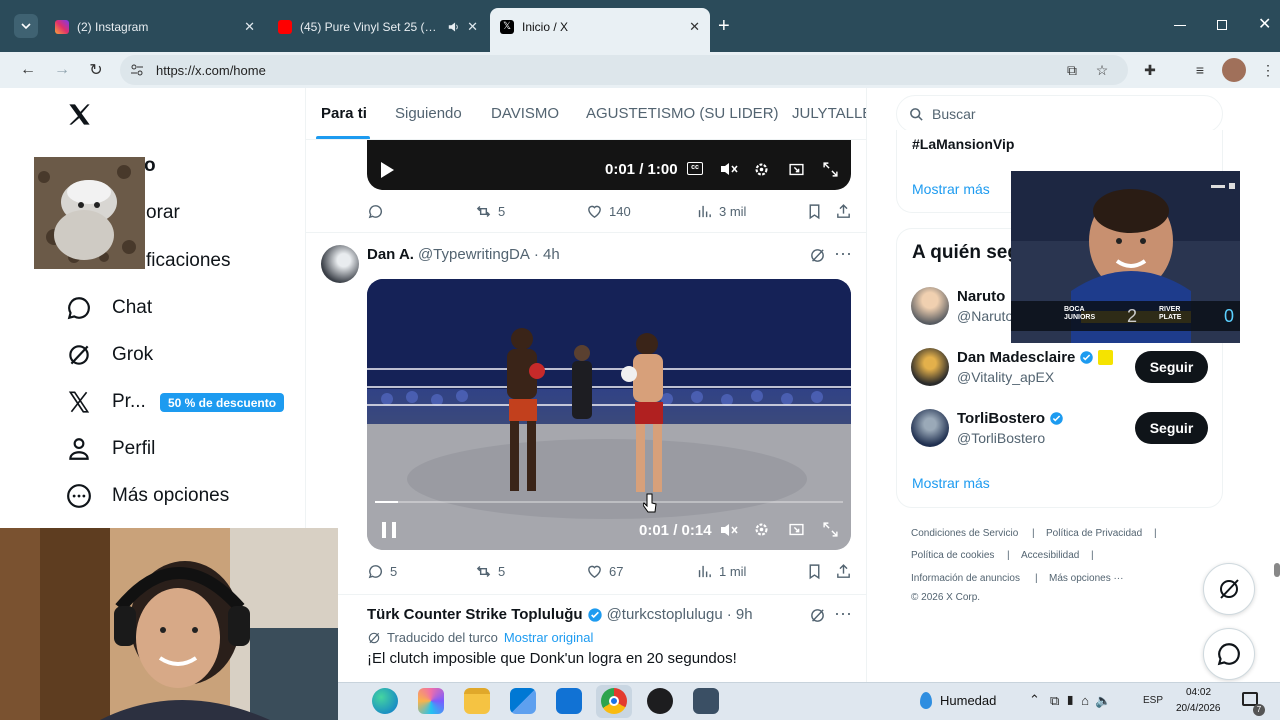 The height and width of the screenshot is (720, 1280). Describe the element at coordinates (1035, 357) in the screenshot. I see `account-name: Dan Madesclaire` at that location.